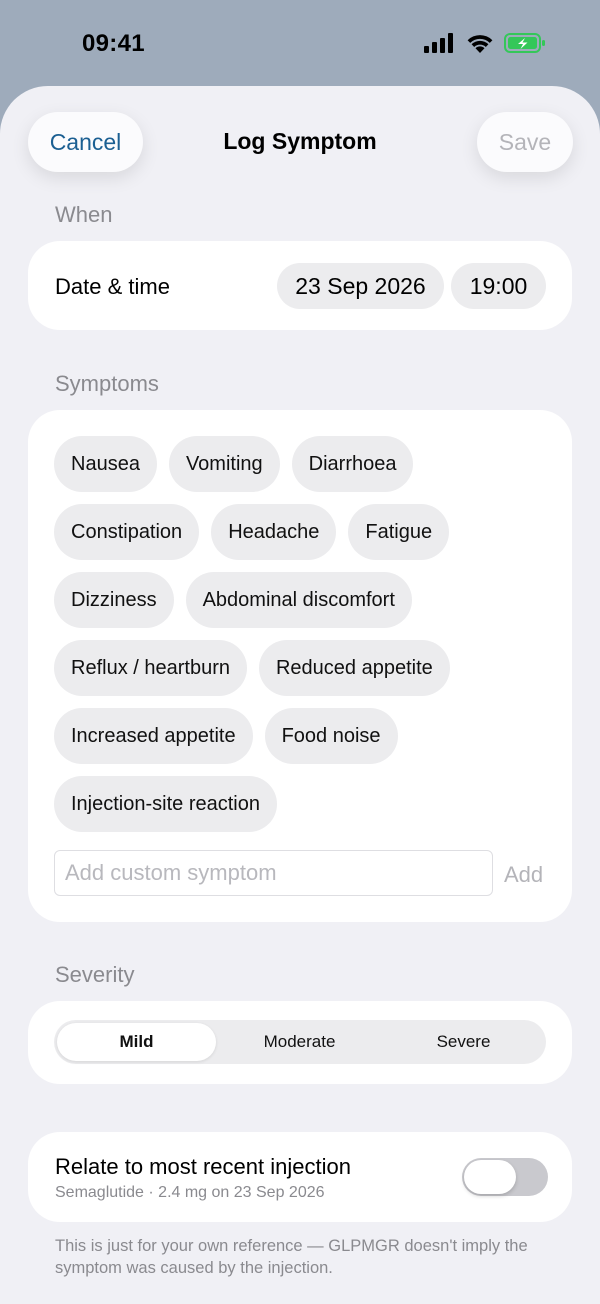 Image resolution: width=600 pixels, height=1304 pixels. What do you see at coordinates (463, 1042) in the screenshot?
I see `severity-option-severe: Severe` at bounding box center [463, 1042].